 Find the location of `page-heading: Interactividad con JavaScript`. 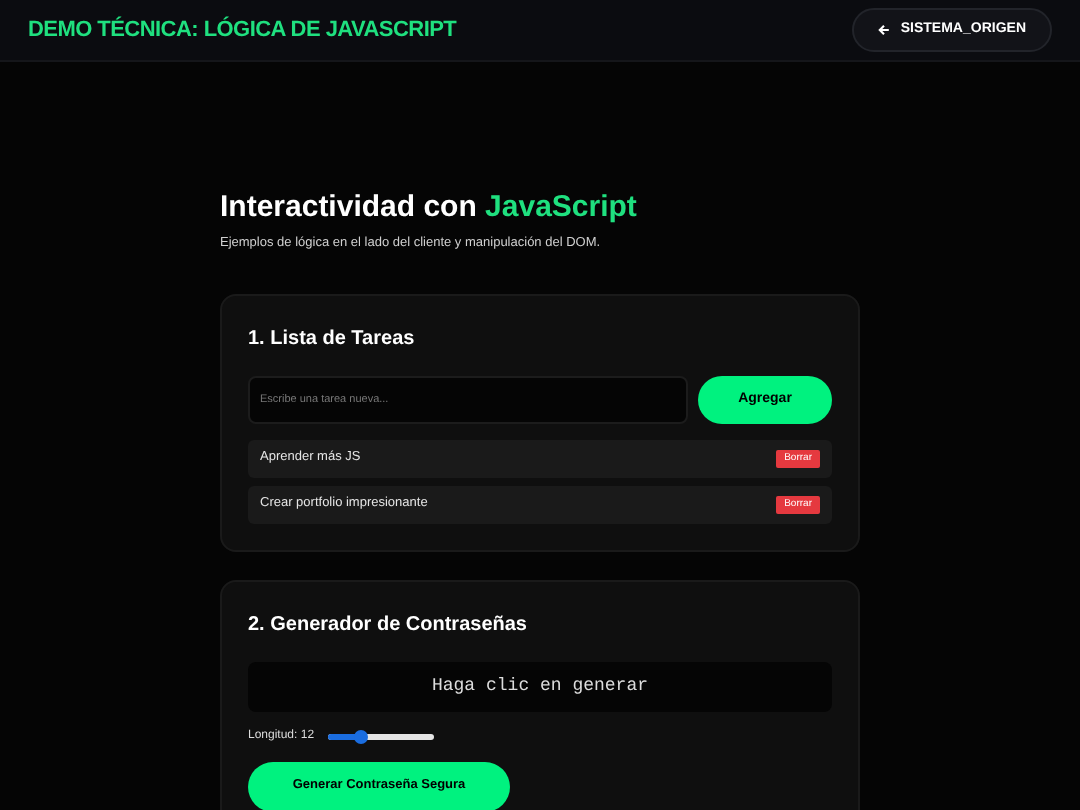

page-heading: Interactividad con JavaScript is located at coordinates (429, 208).